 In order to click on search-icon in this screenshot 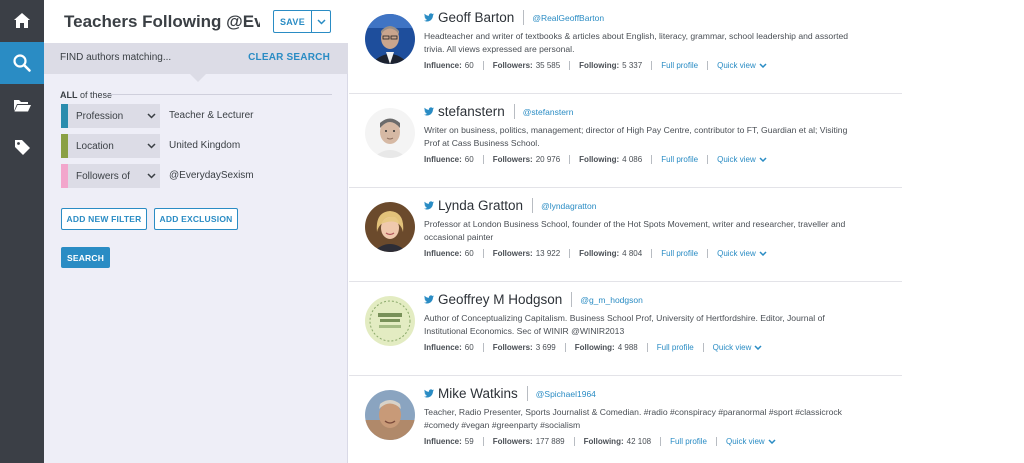, I will do `click(22, 63)`.